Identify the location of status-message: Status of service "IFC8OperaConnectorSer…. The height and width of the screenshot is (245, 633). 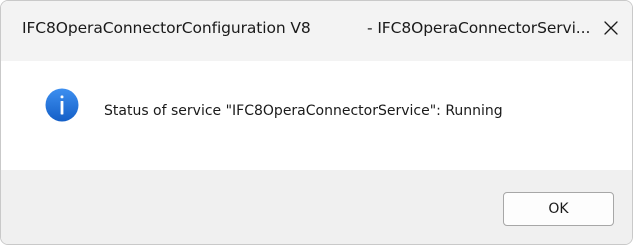
(303, 111).